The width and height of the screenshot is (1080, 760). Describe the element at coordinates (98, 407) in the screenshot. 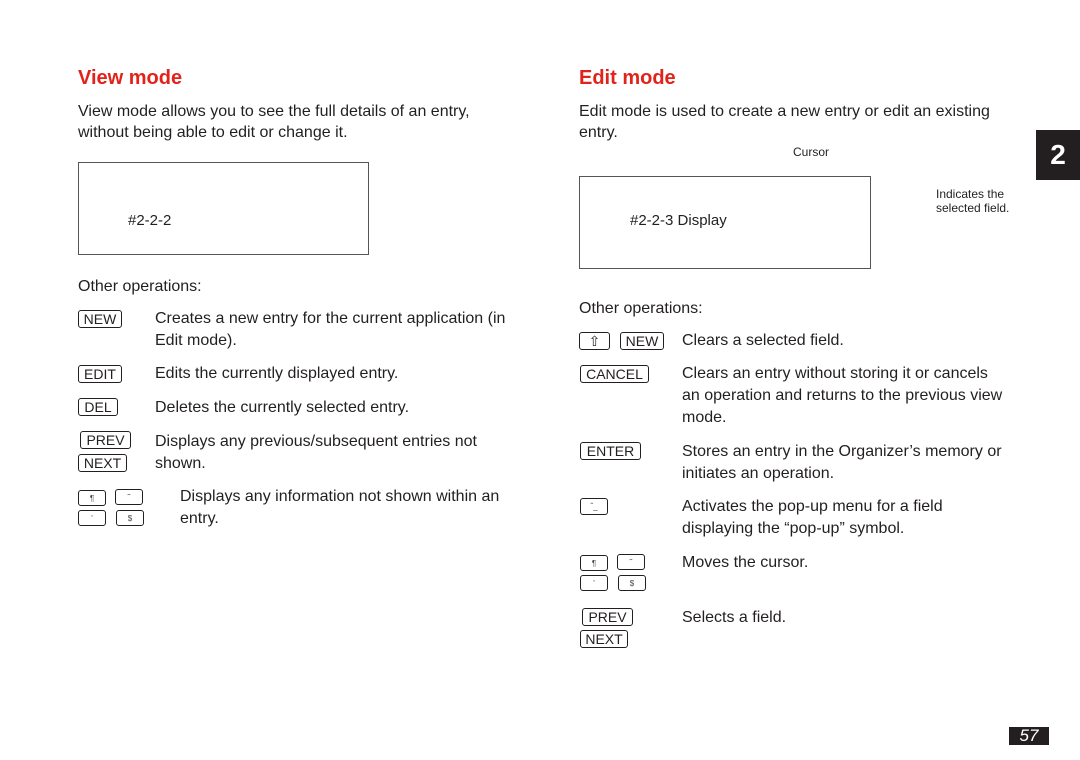

I see `del-key: DEL` at that location.